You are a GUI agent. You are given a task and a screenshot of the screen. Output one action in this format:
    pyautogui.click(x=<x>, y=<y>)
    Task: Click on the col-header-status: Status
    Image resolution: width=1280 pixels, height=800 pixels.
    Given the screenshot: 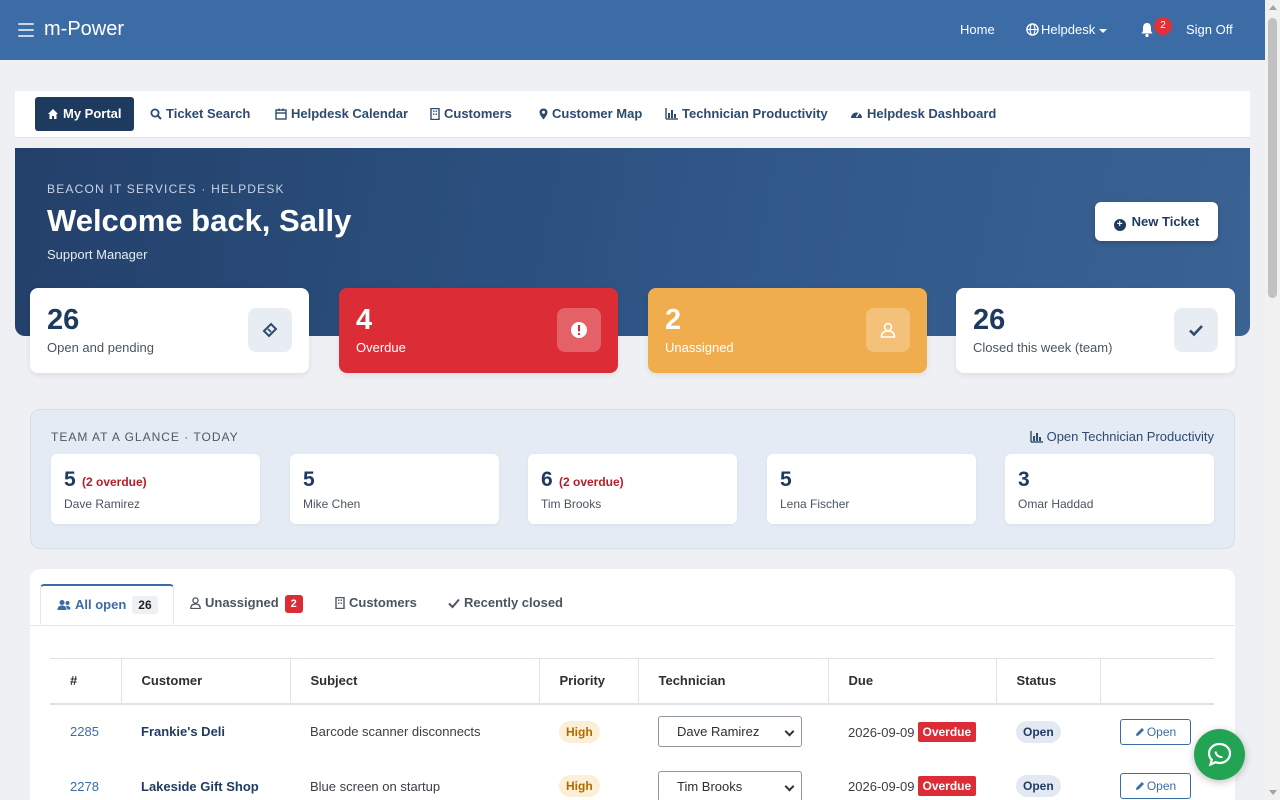 What is the action you would take?
    pyautogui.click(x=1047, y=681)
    